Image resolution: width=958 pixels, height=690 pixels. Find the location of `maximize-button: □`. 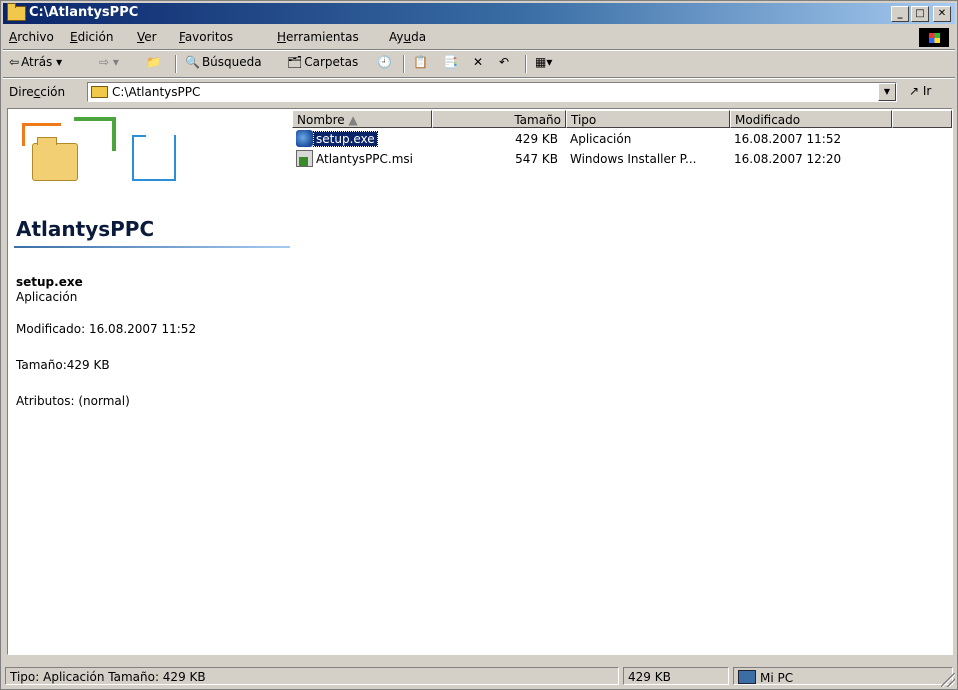

maximize-button: □ is located at coordinates (920, 14).